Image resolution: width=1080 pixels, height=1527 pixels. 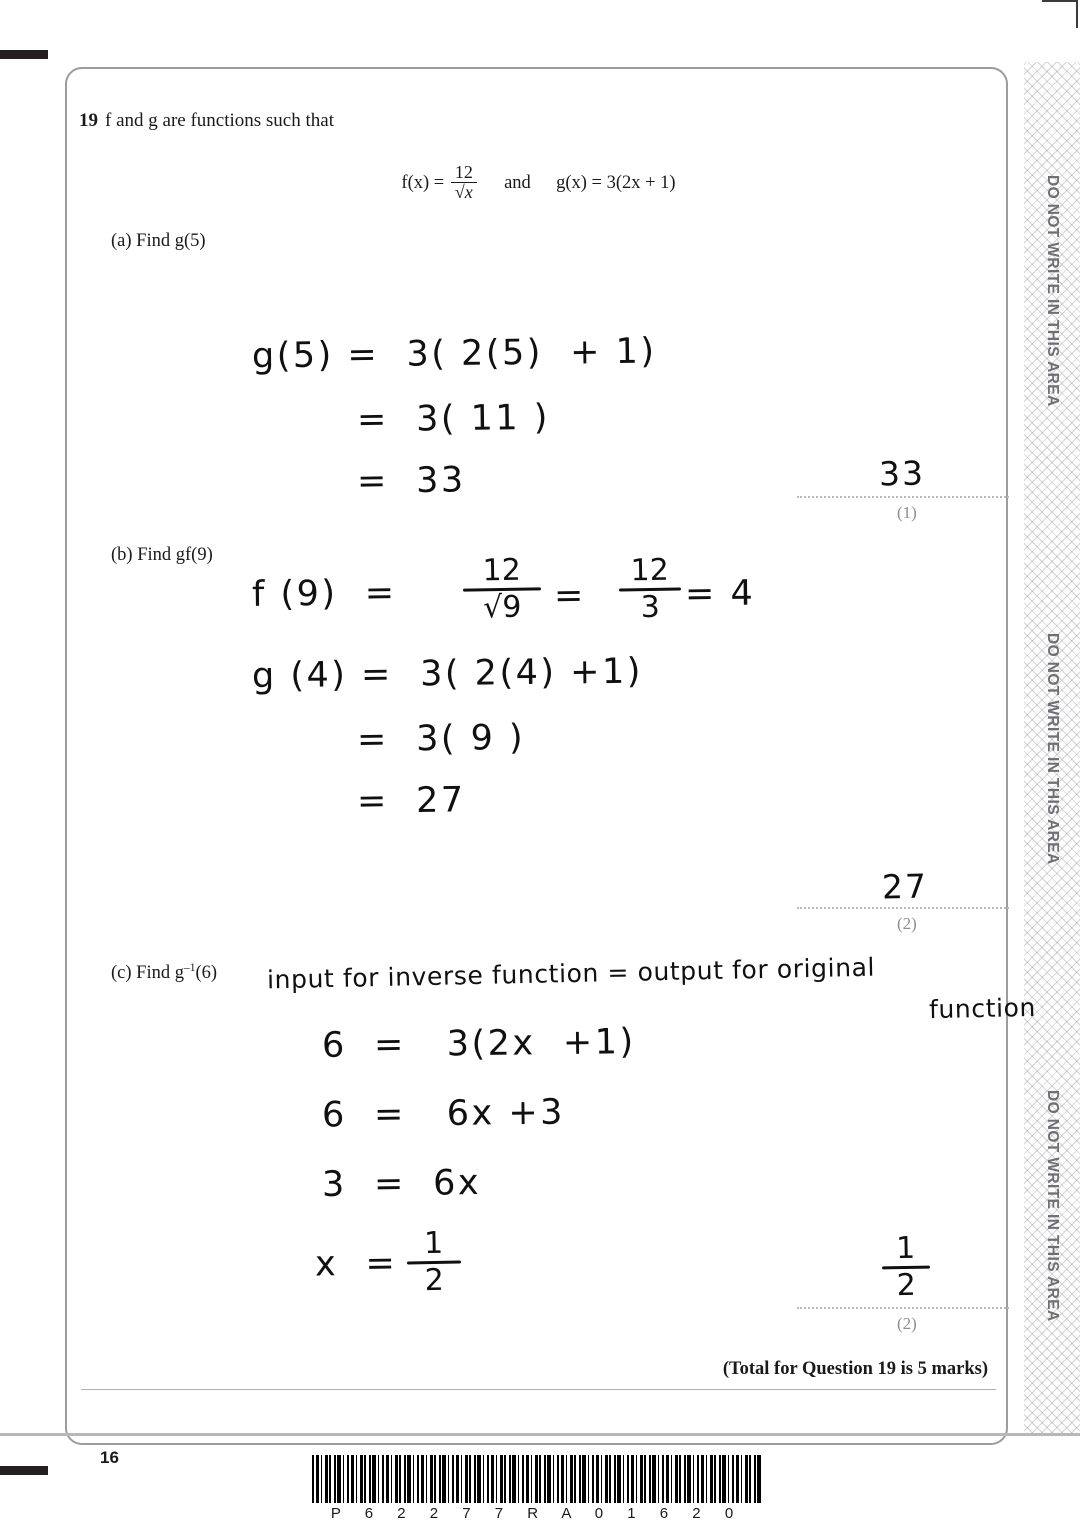 What do you see at coordinates (905, 1248) in the screenshot?
I see `answer-numerator: 1` at bounding box center [905, 1248].